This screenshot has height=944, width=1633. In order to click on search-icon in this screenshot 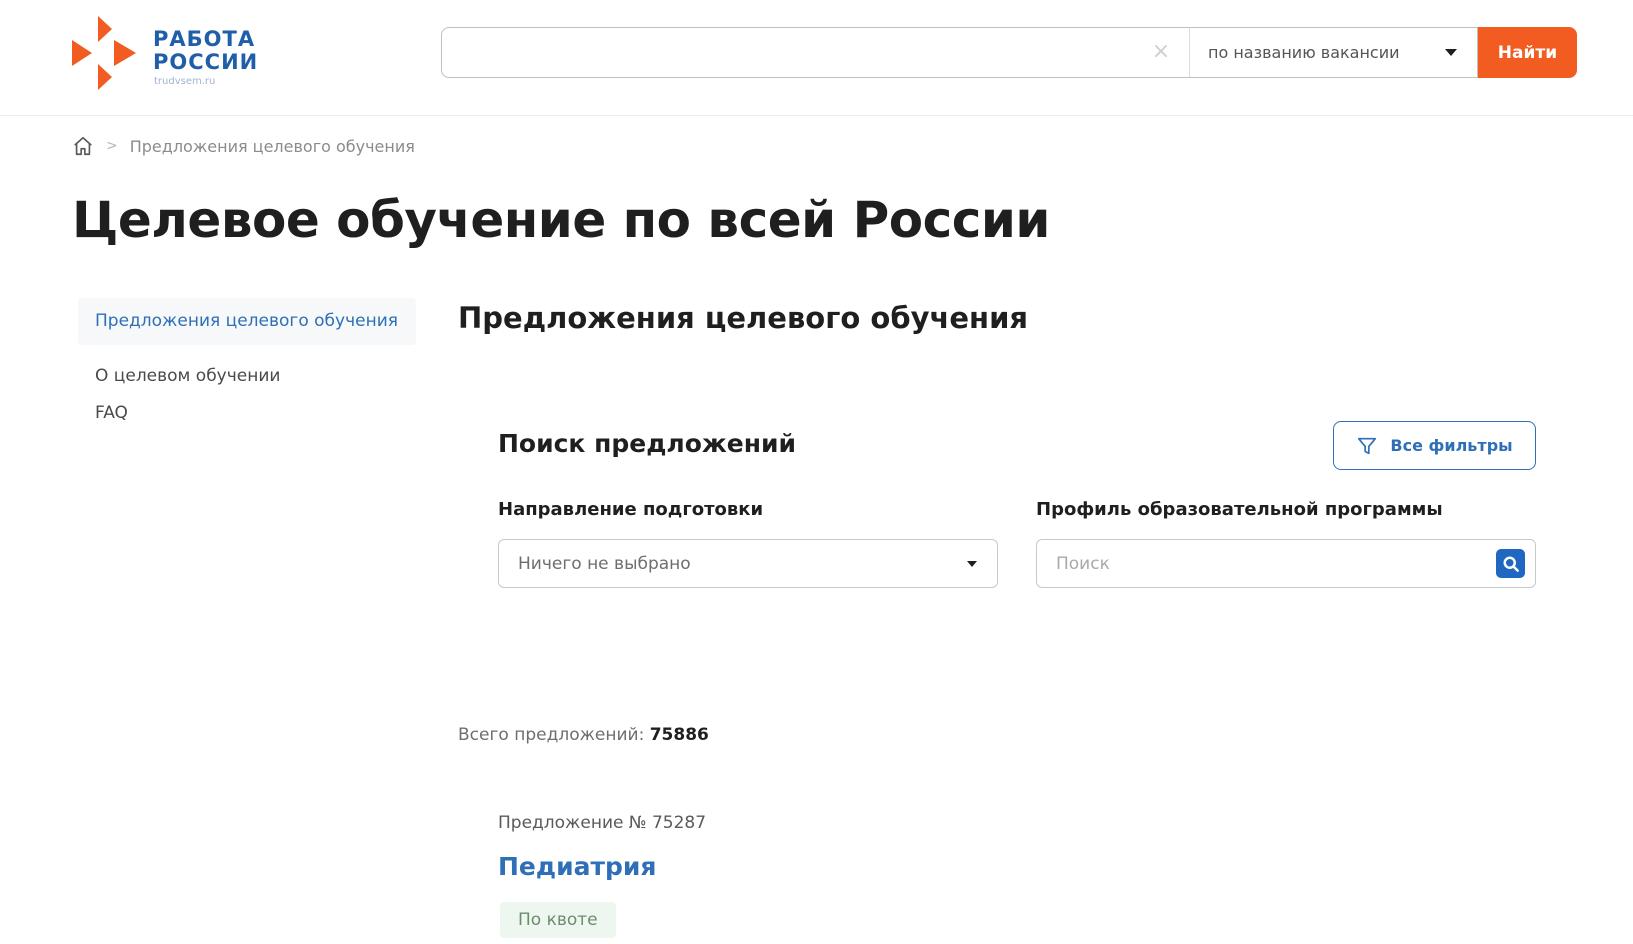, I will do `click(1511, 564)`.